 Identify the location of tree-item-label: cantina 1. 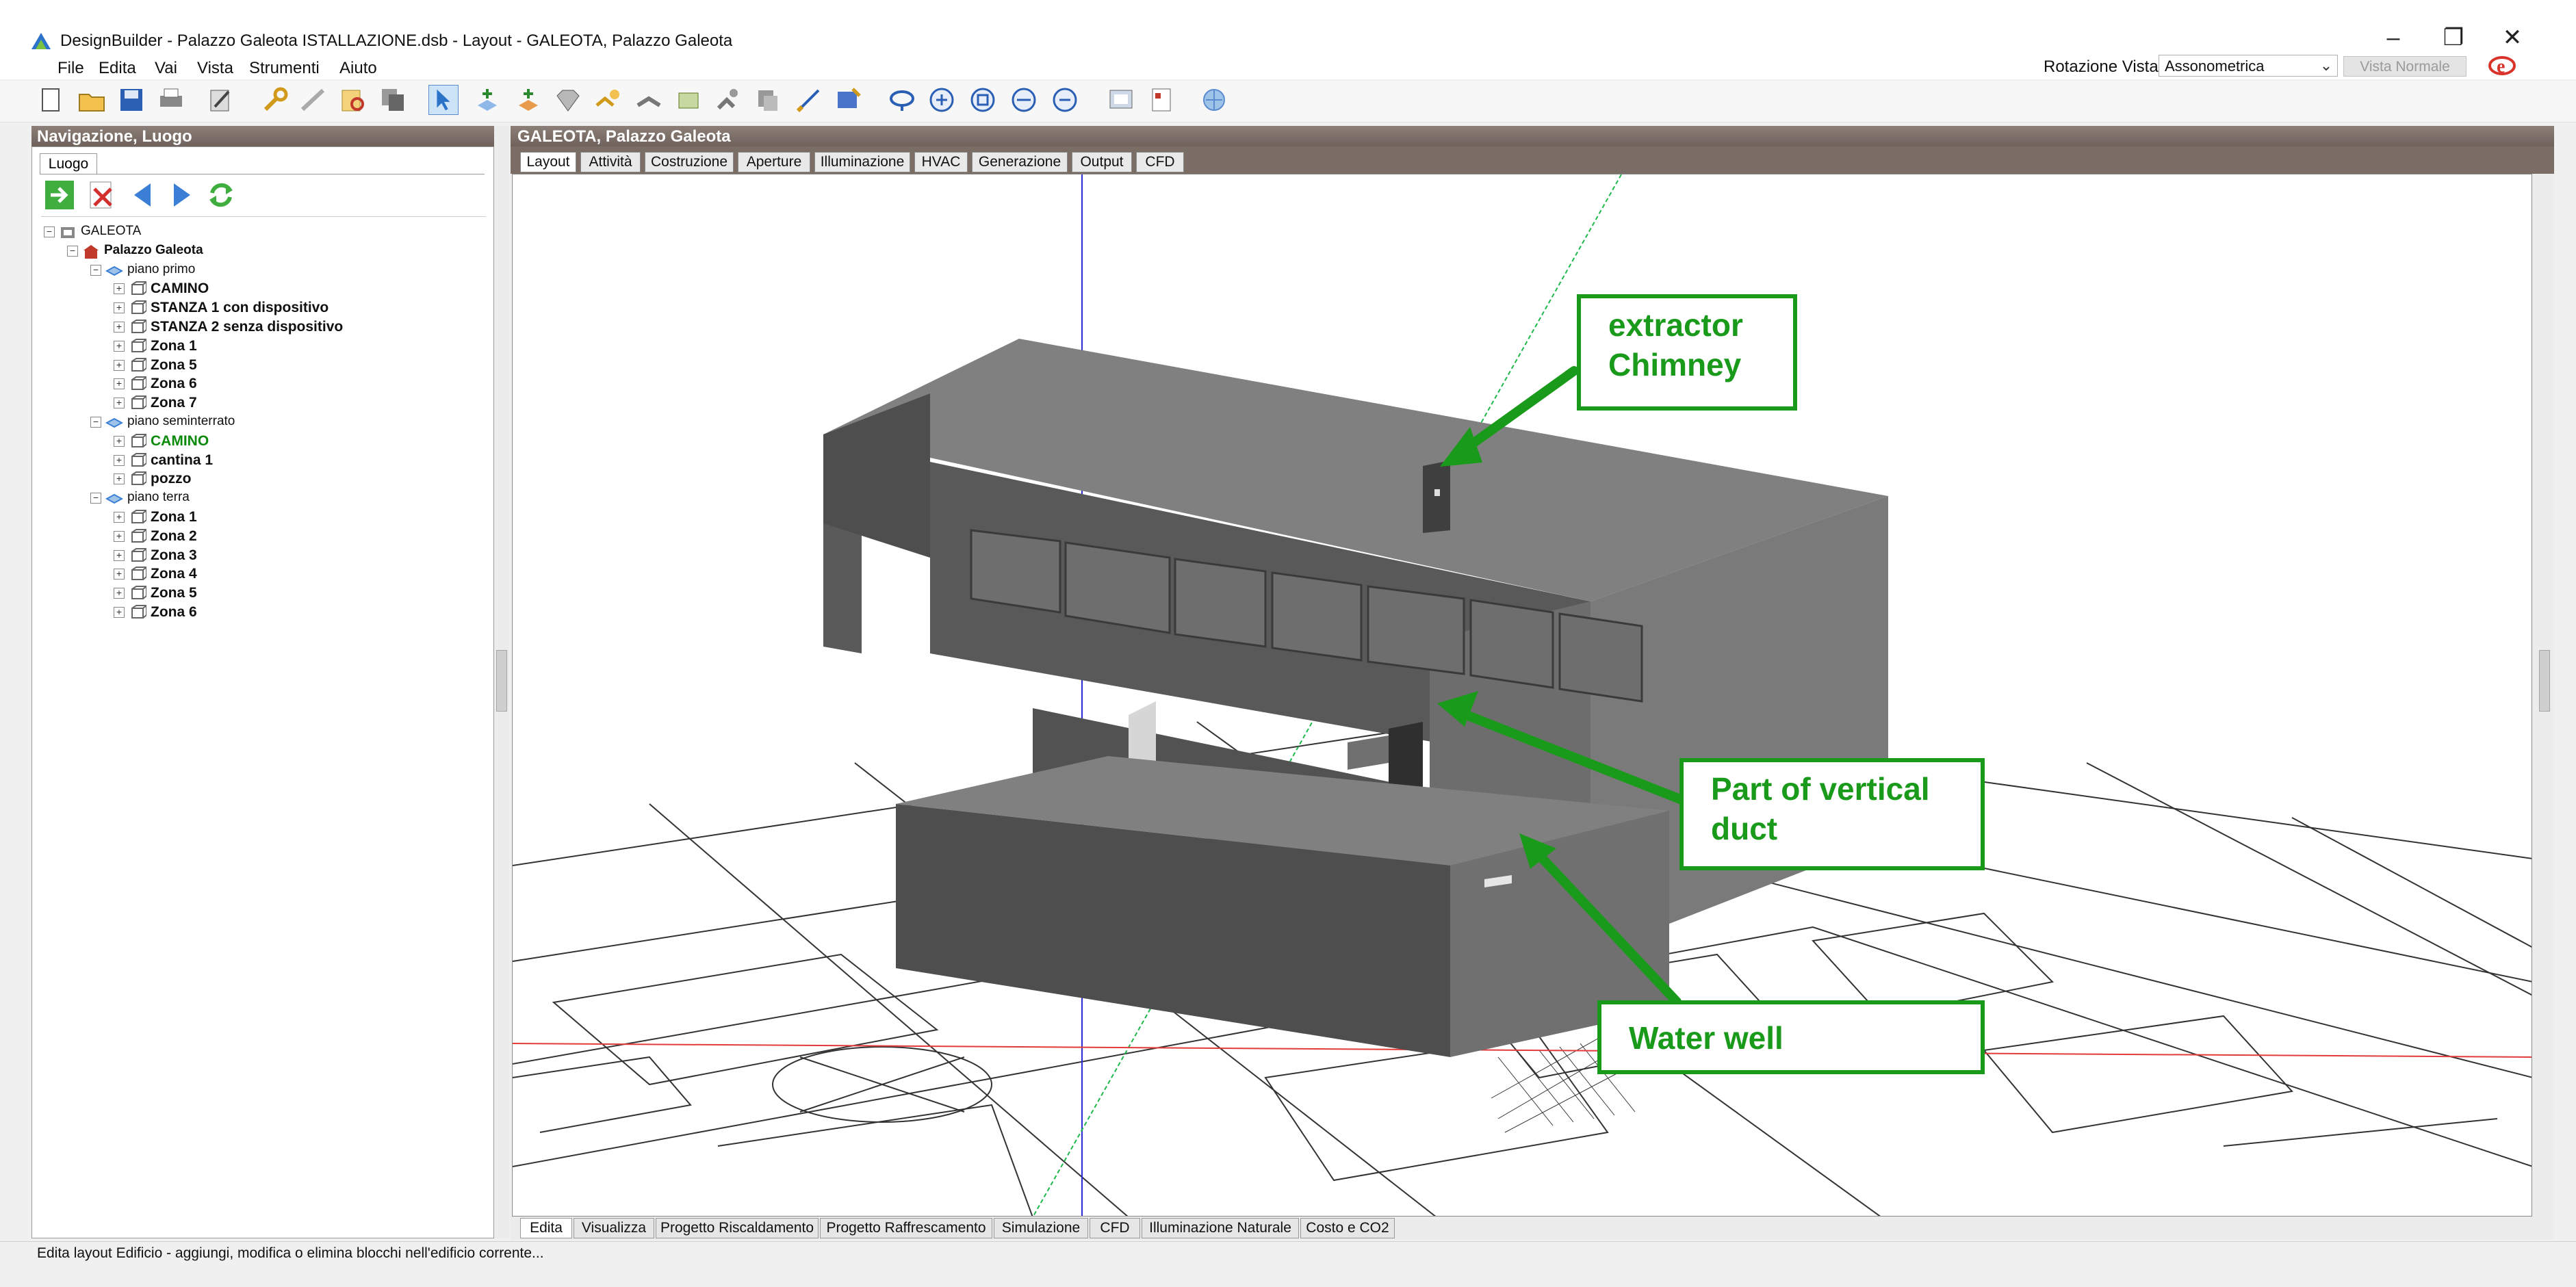
(182, 460).